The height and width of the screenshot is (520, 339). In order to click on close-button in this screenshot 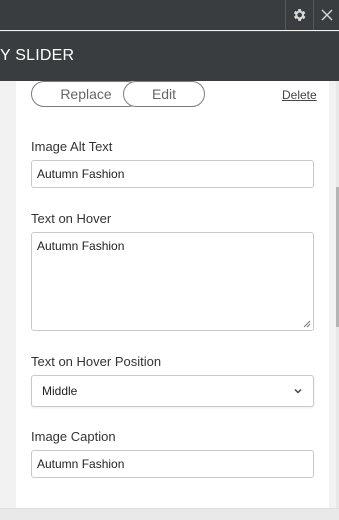, I will do `click(326, 15)`.